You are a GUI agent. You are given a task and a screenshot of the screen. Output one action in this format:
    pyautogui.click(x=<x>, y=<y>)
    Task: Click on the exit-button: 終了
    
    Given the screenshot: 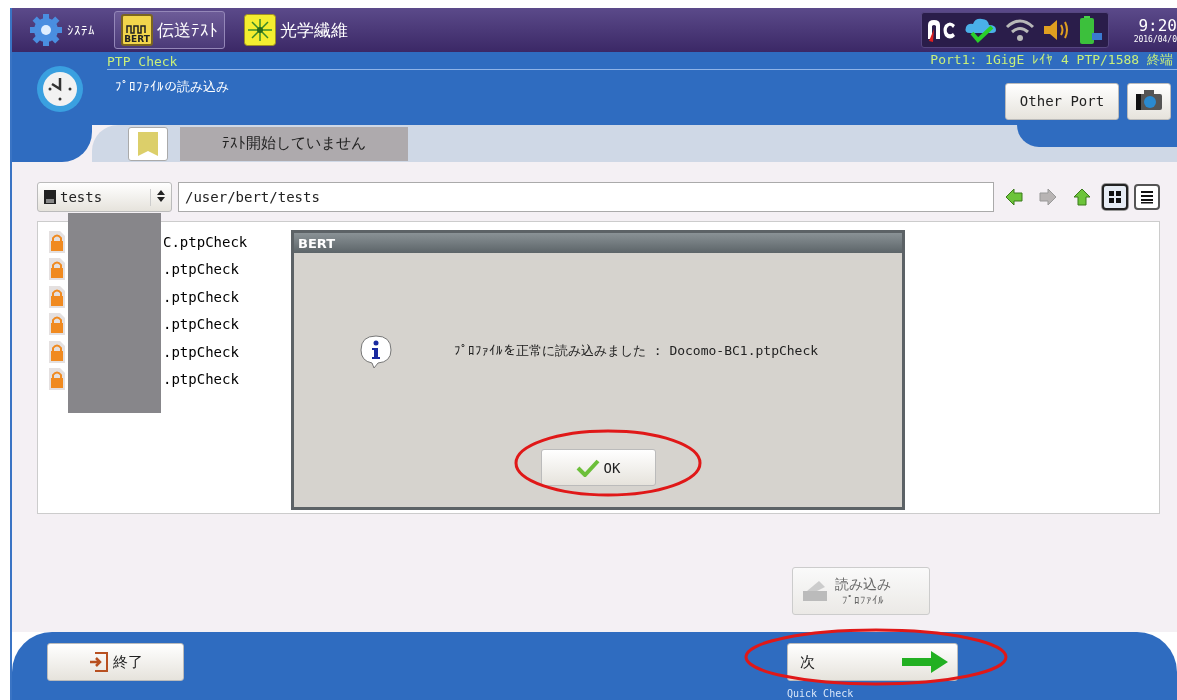 What is the action you would take?
    pyautogui.click(x=115, y=662)
    